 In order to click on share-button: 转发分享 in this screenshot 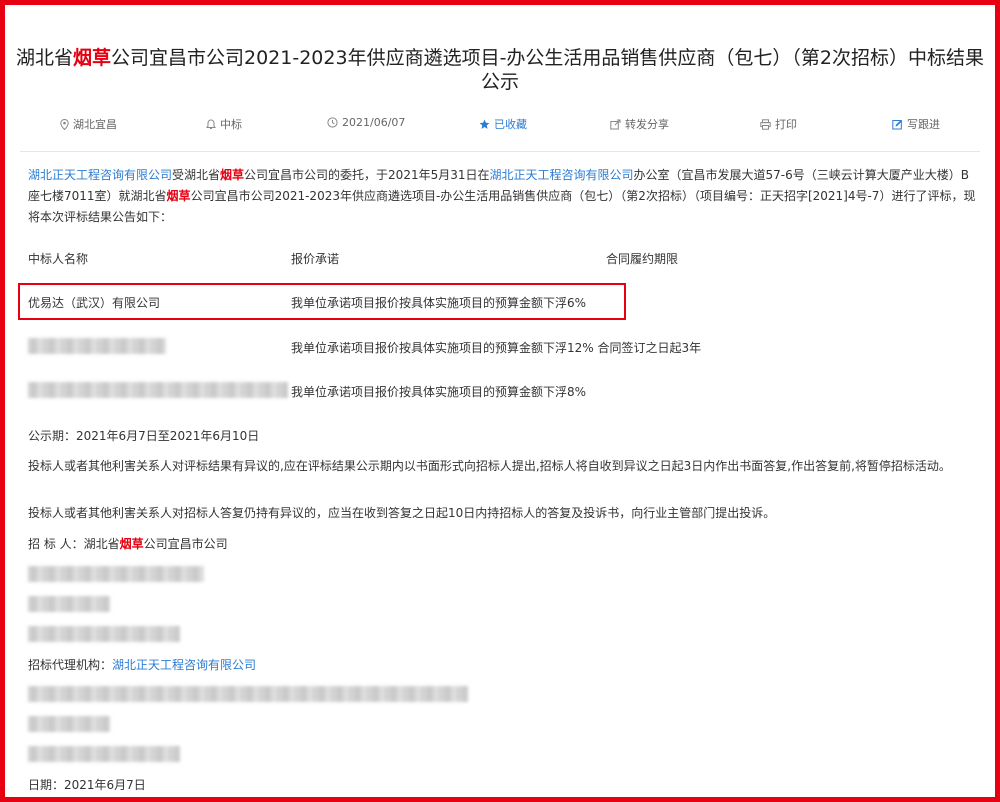, I will do `click(639, 124)`.